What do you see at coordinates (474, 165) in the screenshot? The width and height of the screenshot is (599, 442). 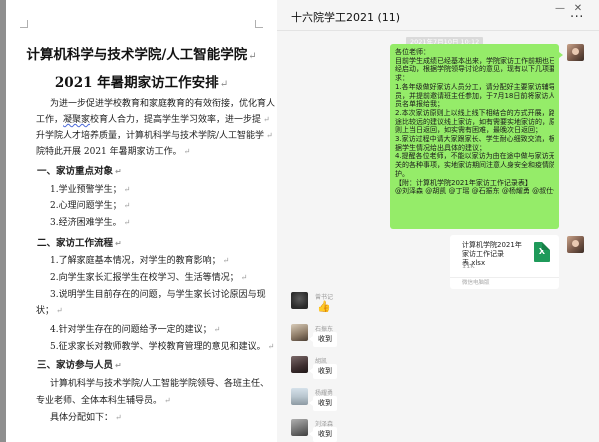 I see `message-line: 关的各种事项，实地家访期间注意人身安全和疫情防` at bounding box center [474, 165].